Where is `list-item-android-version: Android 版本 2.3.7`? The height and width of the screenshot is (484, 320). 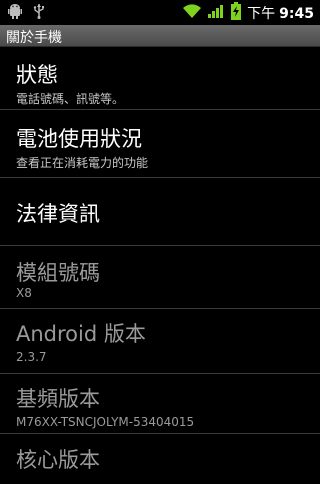
list-item-android-version: Android 版本 2.3.7 is located at coordinates (160, 341).